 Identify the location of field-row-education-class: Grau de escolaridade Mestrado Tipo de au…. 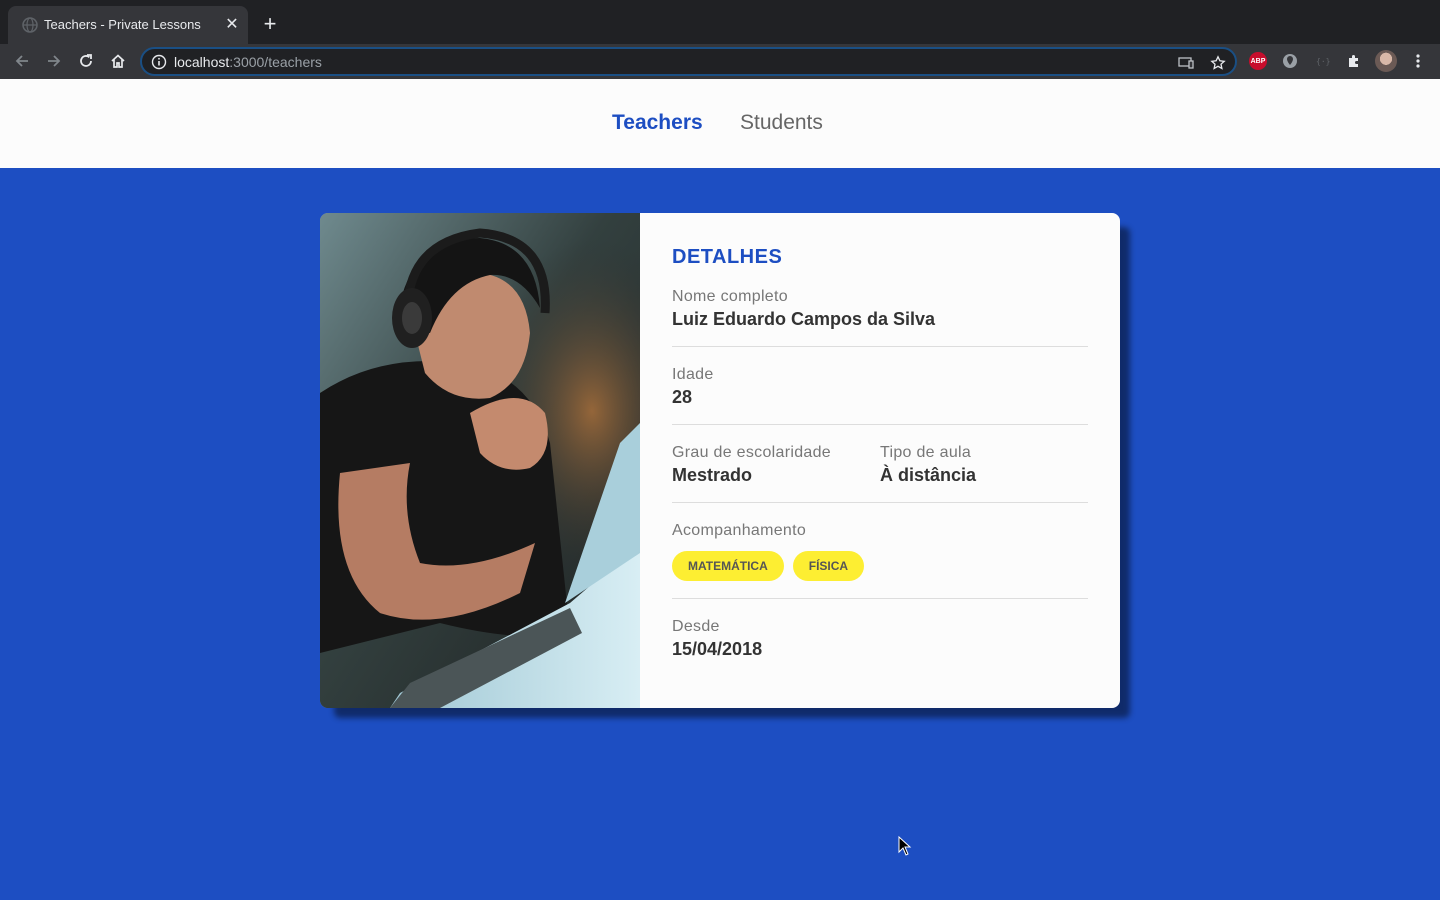
(880, 469).